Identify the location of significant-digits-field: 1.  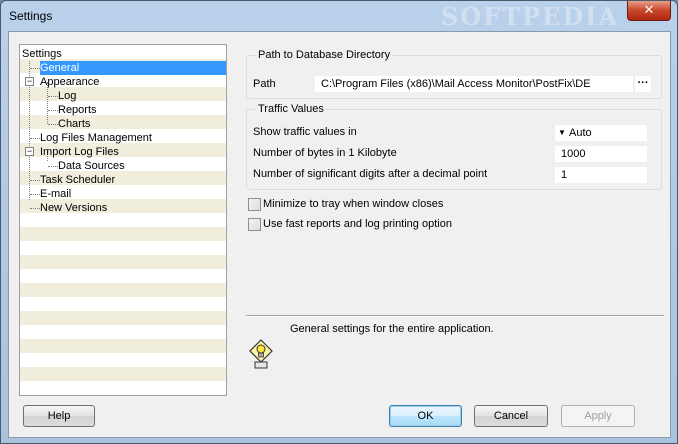
(601, 175).